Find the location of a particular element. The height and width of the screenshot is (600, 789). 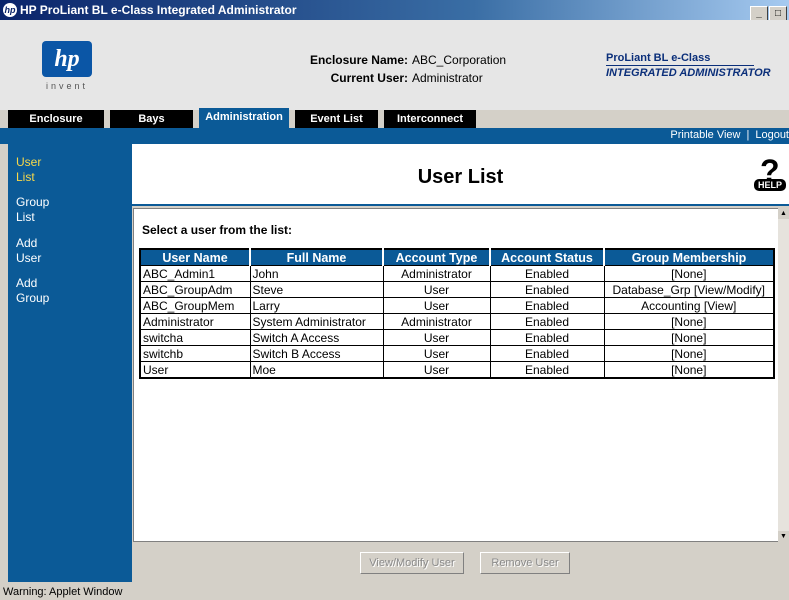

table-row: switchb Switch B Access User Enabled [None] is located at coordinates (457, 353).